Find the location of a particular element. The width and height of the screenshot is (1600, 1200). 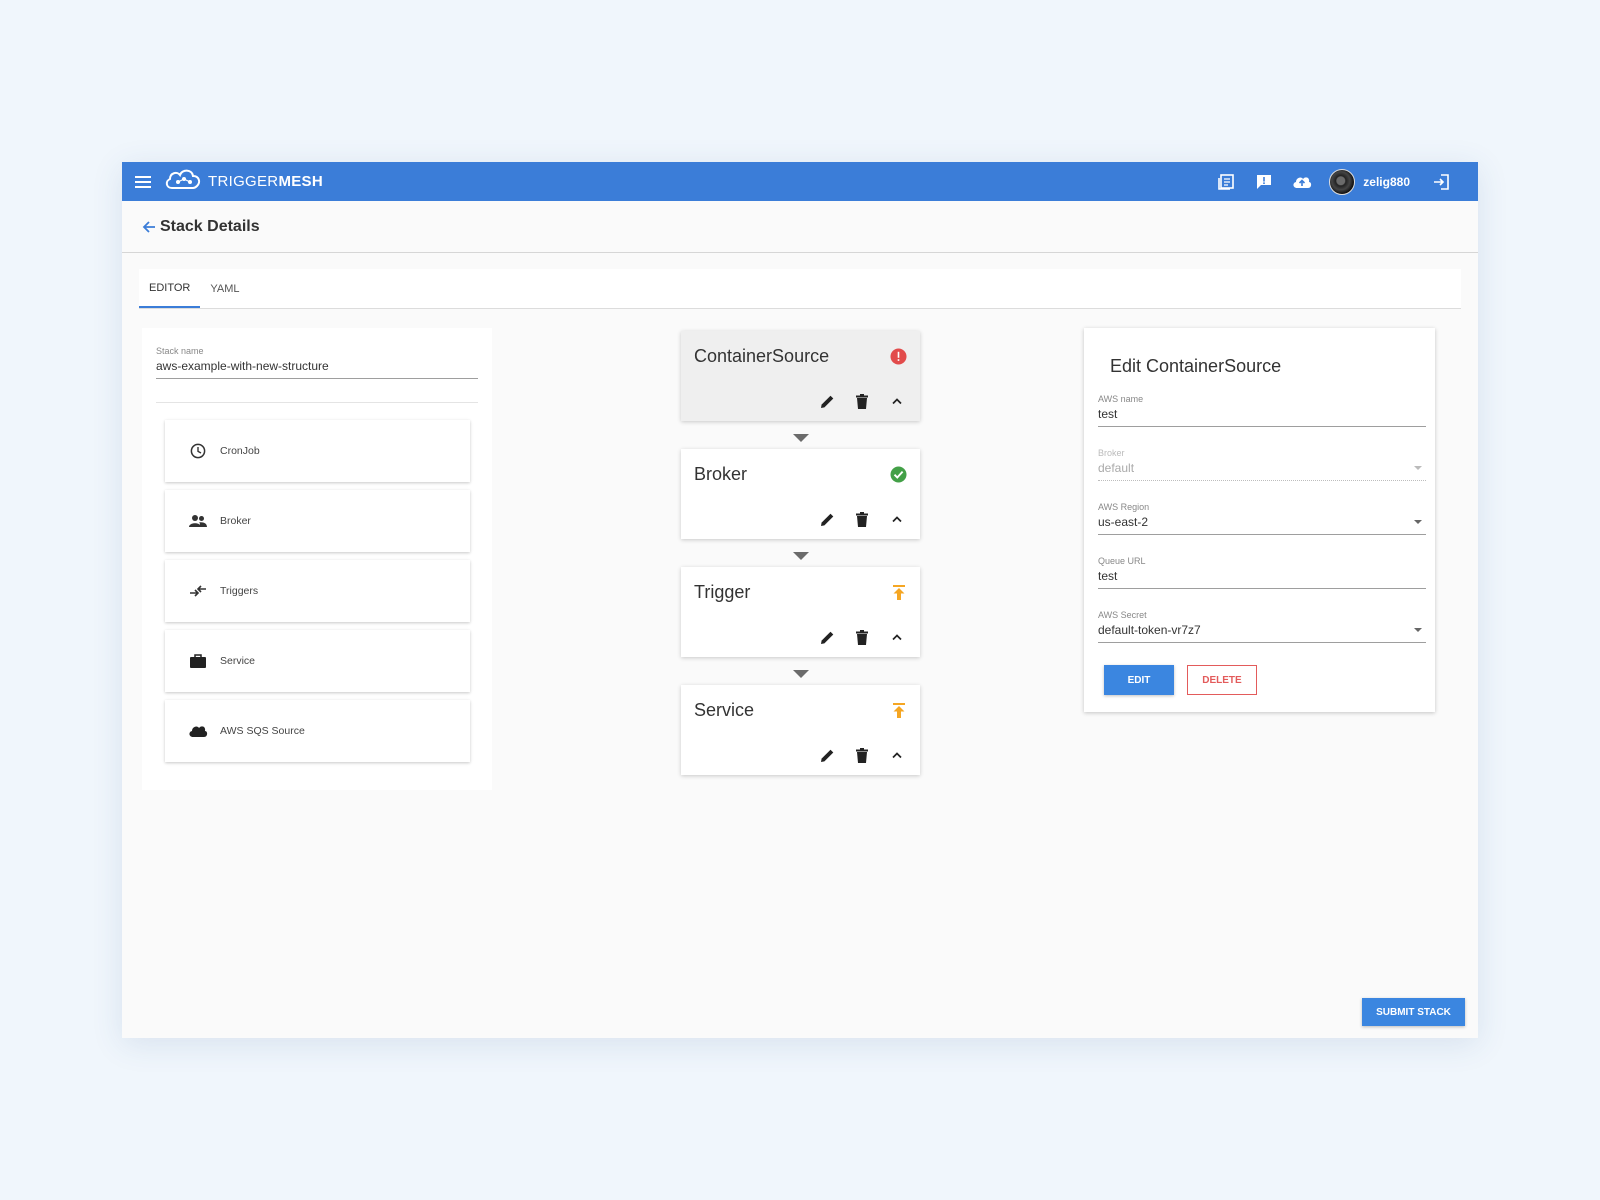

aws-region-select-value: us-east-2 is located at coordinates (1262, 522).